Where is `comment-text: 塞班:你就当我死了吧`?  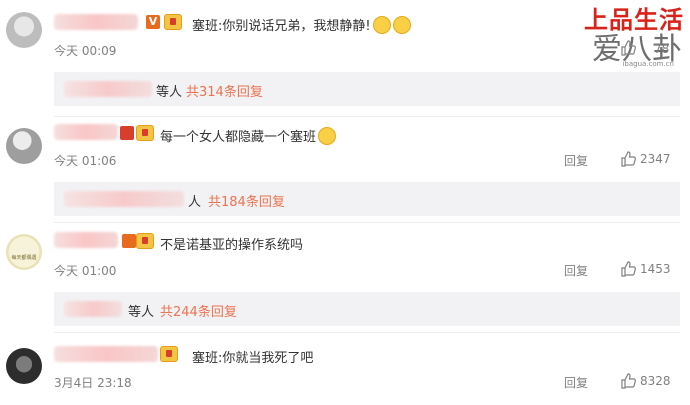 comment-text: 塞班:你就当我死了吧 is located at coordinates (253, 358).